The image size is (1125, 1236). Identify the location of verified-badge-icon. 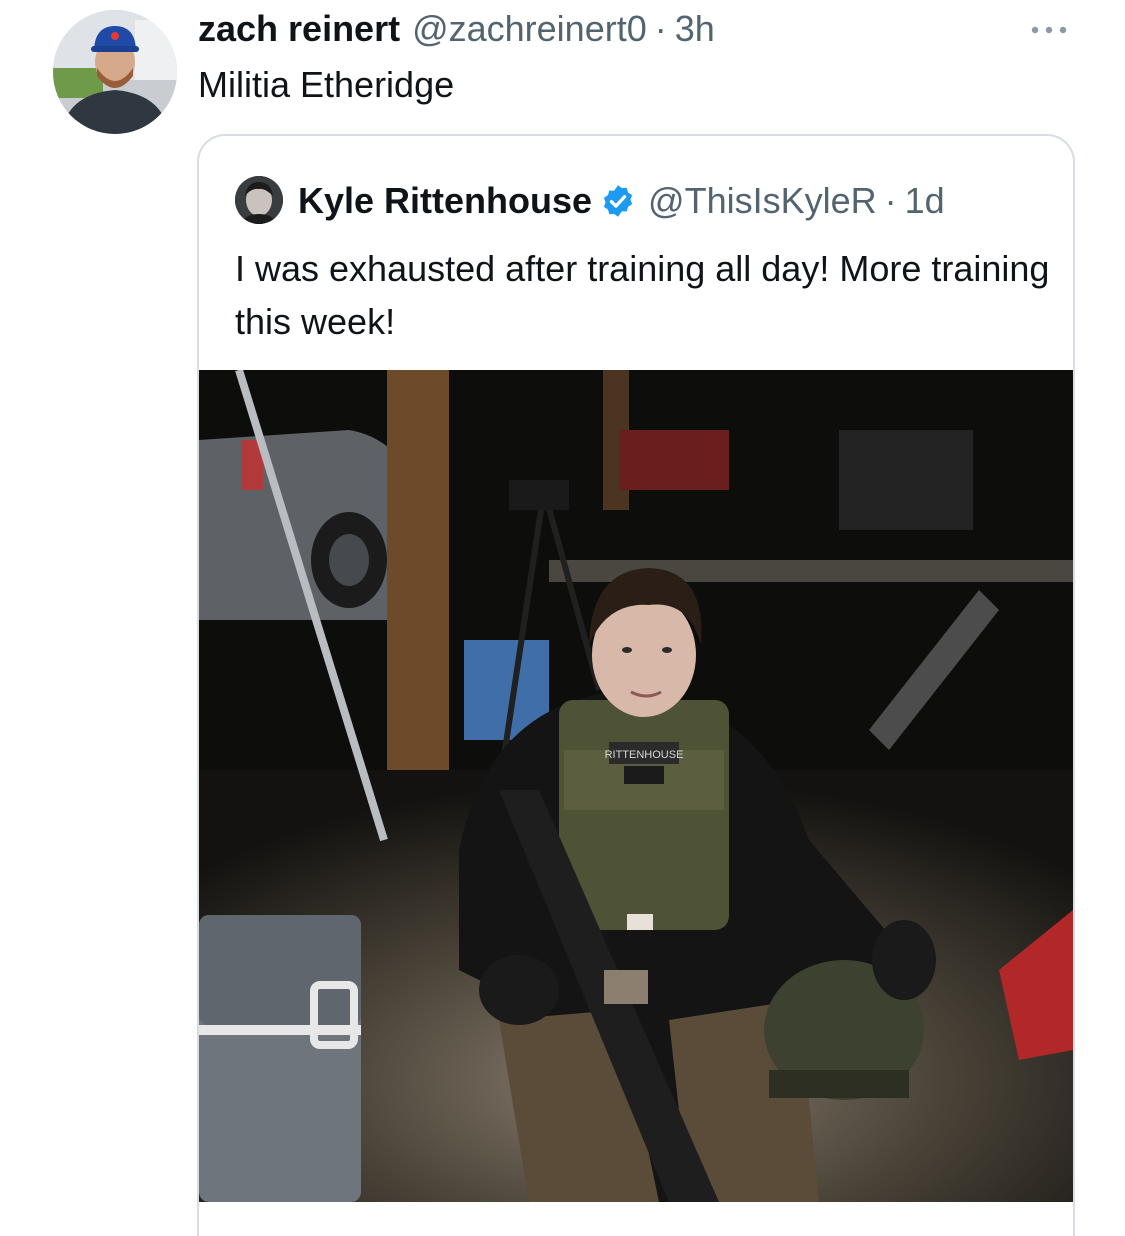
(618, 201).